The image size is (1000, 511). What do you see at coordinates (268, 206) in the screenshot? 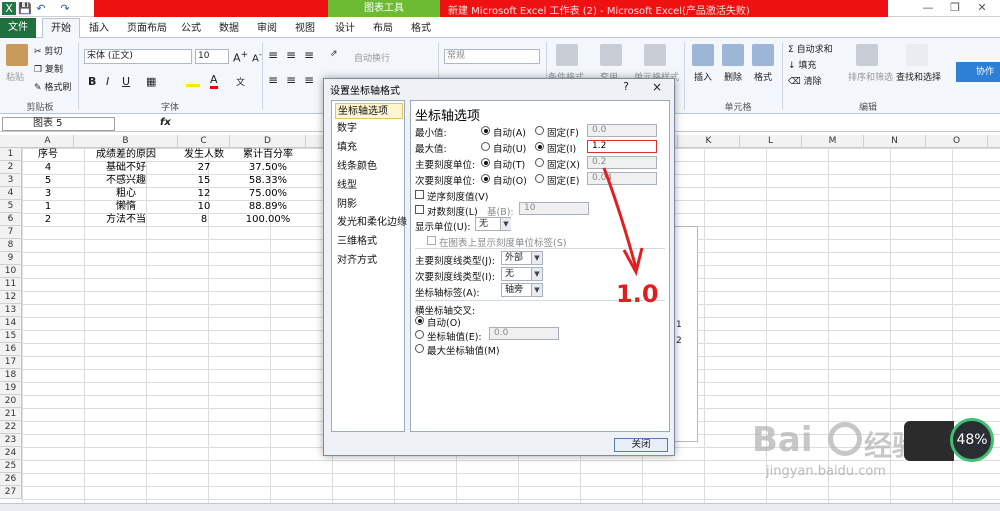
I see `table-cell: 88.89%` at bounding box center [268, 206].